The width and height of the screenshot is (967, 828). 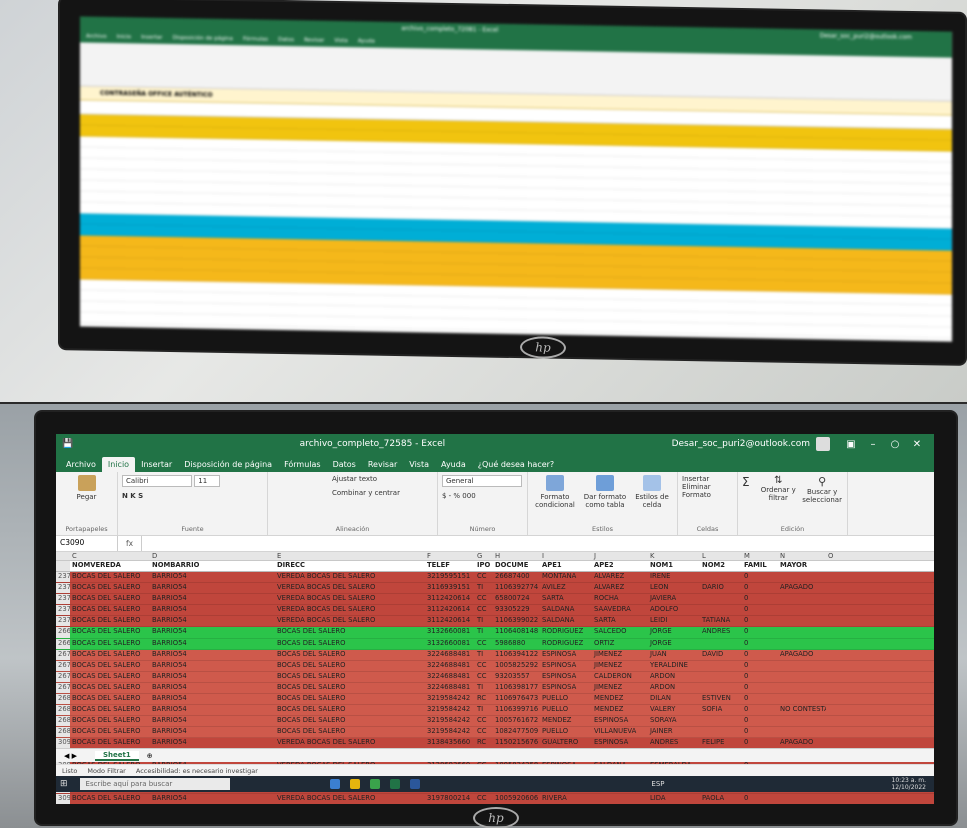 What do you see at coordinates (605, 503) in the screenshot?
I see `format-as-table-button: Dar formato como tabla` at bounding box center [605, 503].